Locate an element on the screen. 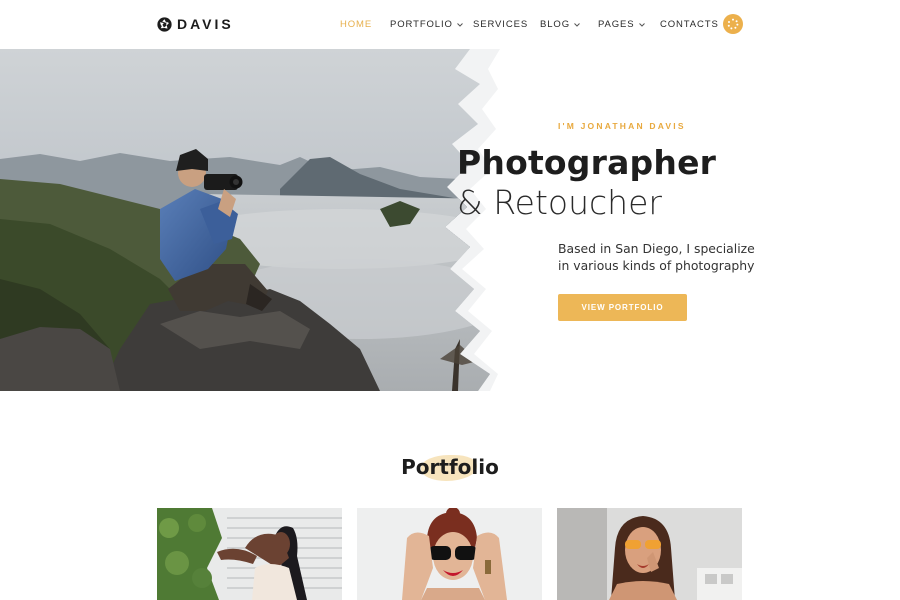 Image resolution: width=900 pixels, height=600 pixels. portfolio-title: Portfolio is located at coordinates (450, 467).